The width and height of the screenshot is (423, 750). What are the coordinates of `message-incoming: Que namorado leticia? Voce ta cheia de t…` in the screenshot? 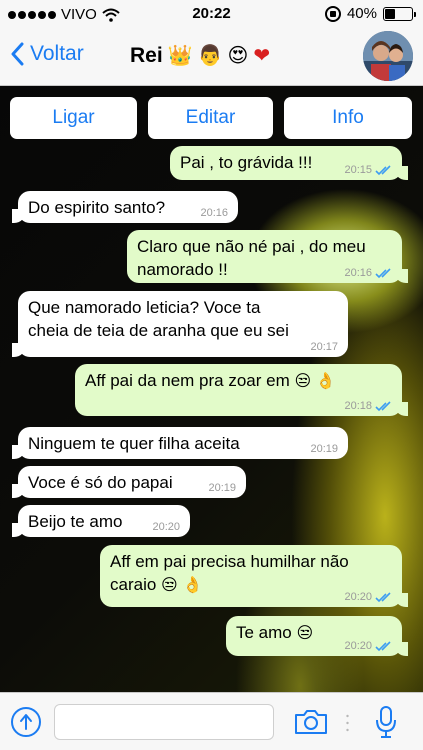 It's located at (180, 324).